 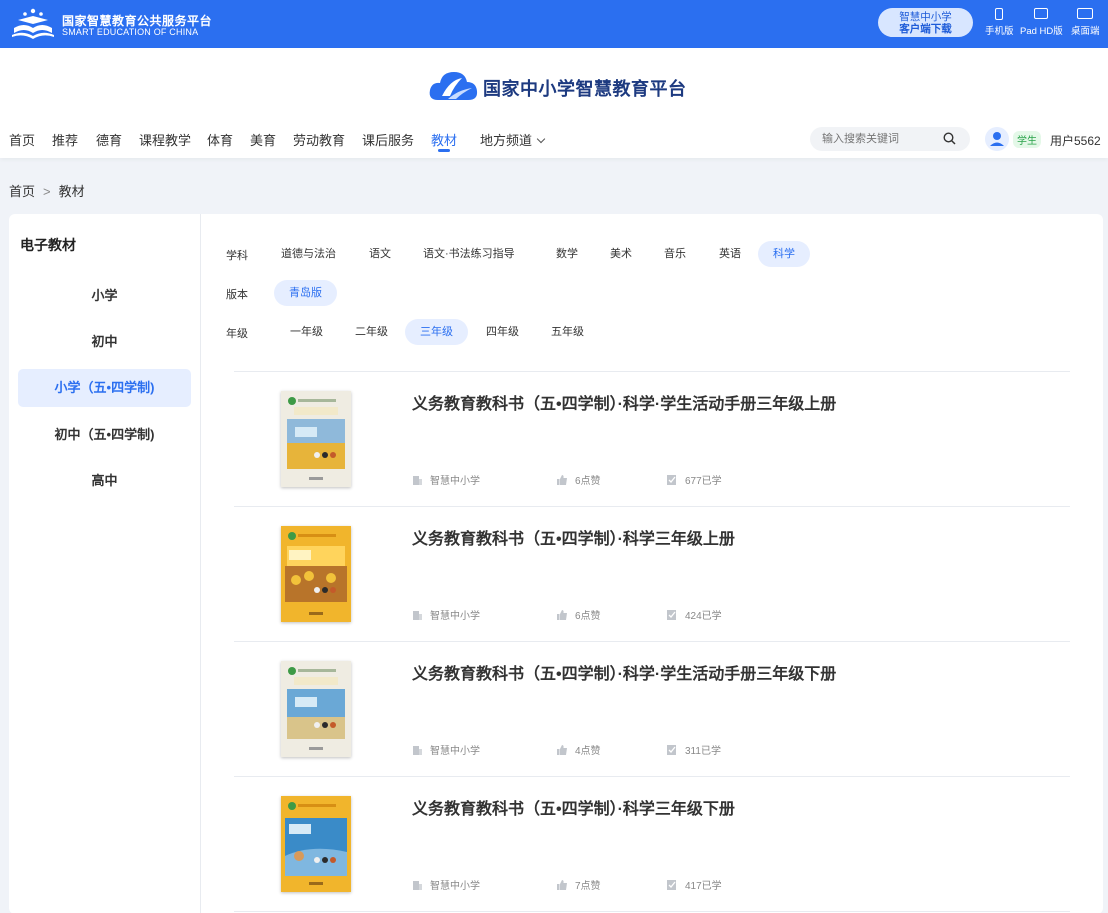 I want to click on device-phone-link: 手机版, so click(x=999, y=22).